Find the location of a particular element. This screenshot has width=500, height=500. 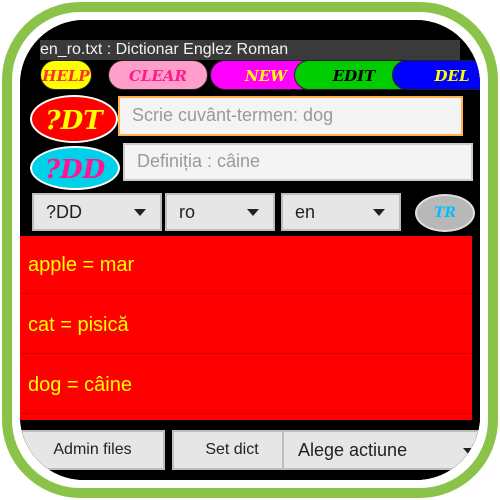

search-definition-button: ?DD is located at coordinates (75, 168).